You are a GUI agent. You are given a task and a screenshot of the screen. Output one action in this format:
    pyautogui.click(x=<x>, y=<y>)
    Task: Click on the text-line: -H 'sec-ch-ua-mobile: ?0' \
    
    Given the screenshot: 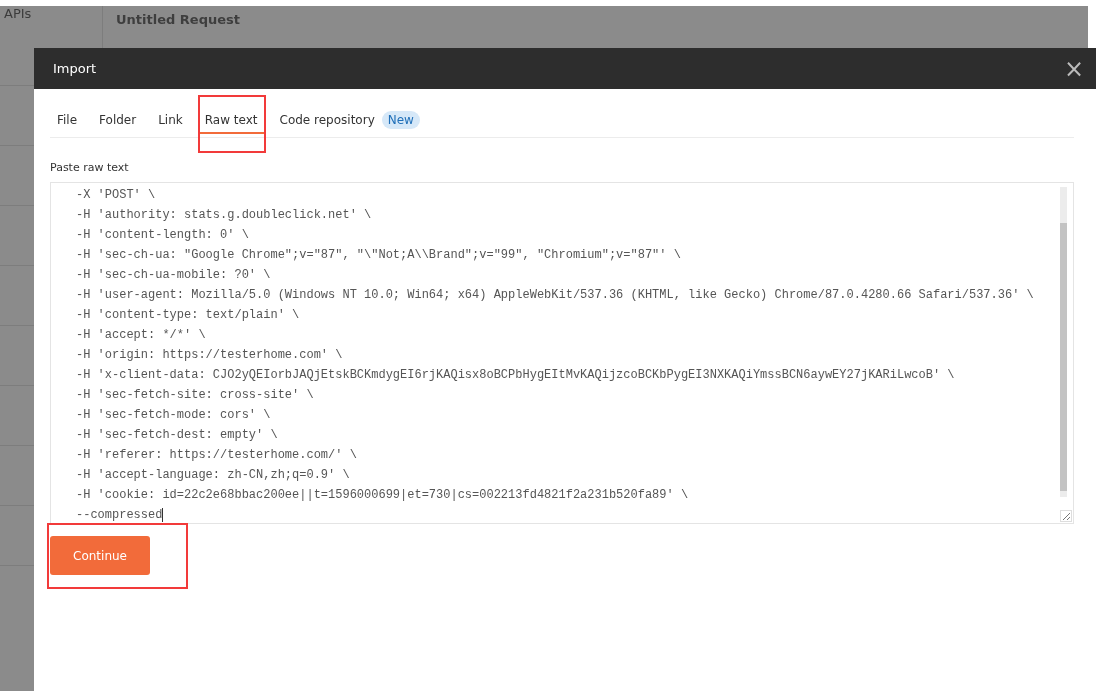 What is the action you would take?
    pyautogui.click(x=174, y=275)
    